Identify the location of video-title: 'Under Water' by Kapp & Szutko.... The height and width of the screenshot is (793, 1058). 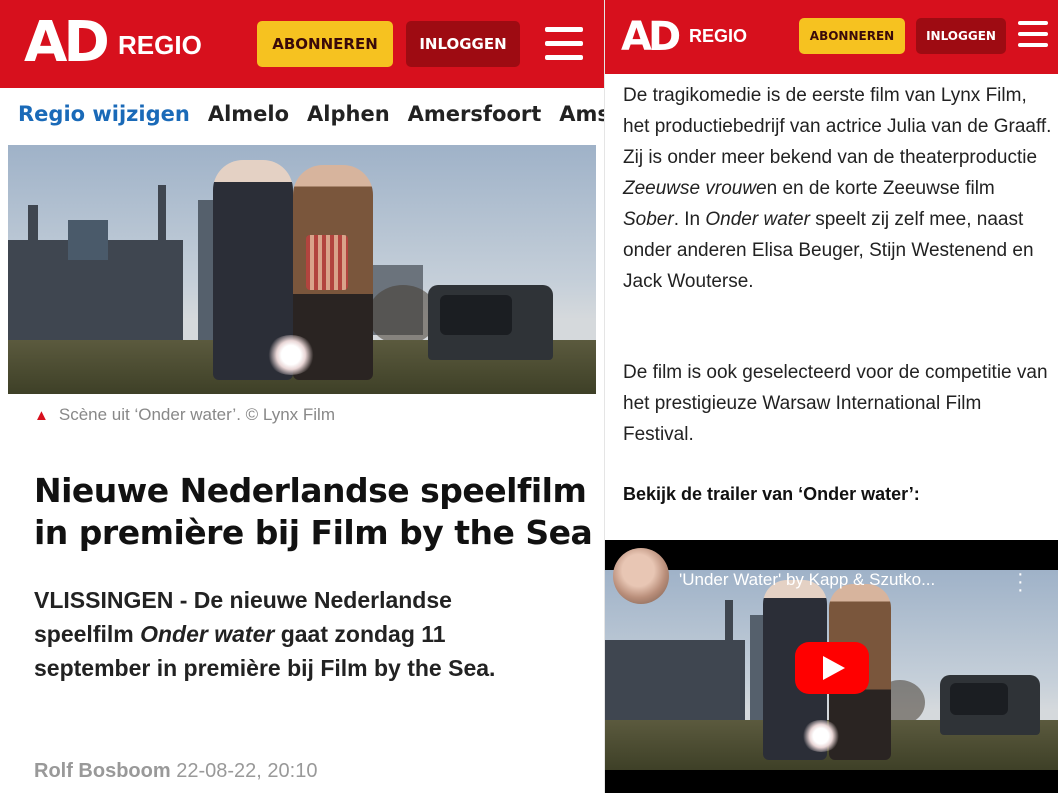
(807, 580).